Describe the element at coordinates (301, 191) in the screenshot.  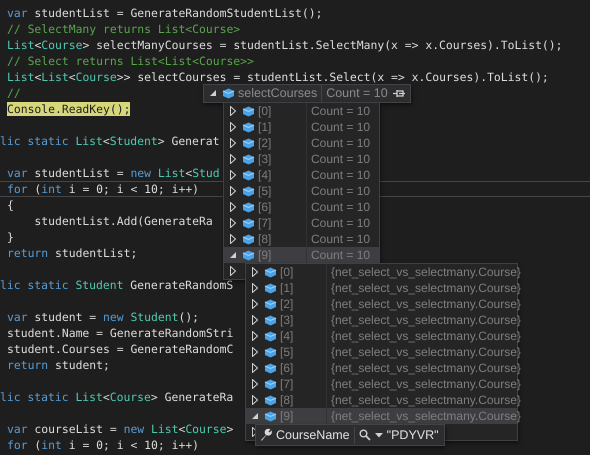
I see `datatip-row: [5] Count = 10` at that location.